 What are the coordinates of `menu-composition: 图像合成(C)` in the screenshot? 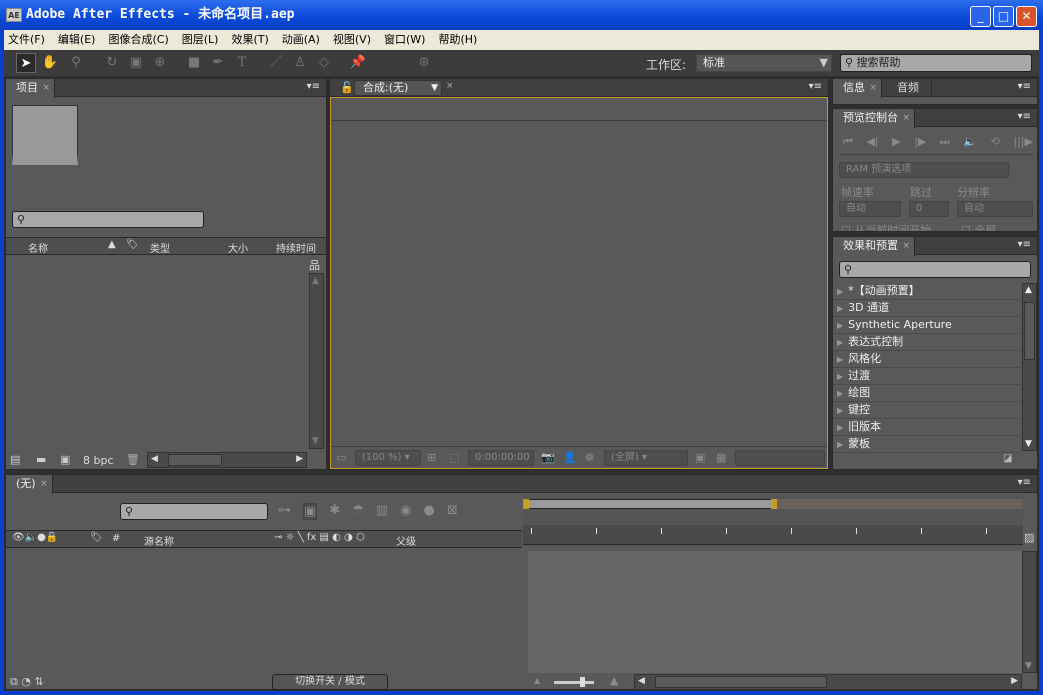 It's located at (138, 40).